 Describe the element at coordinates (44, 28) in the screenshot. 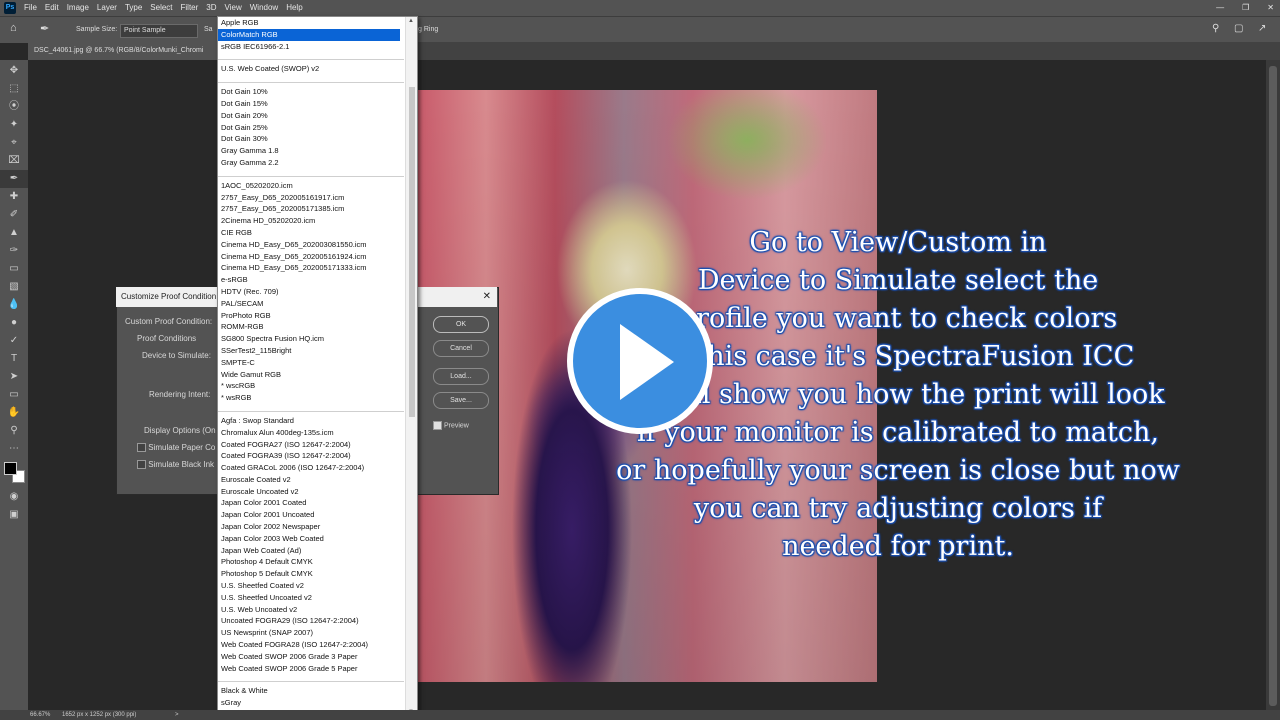

I see `eyedropper-icon: ✒` at that location.